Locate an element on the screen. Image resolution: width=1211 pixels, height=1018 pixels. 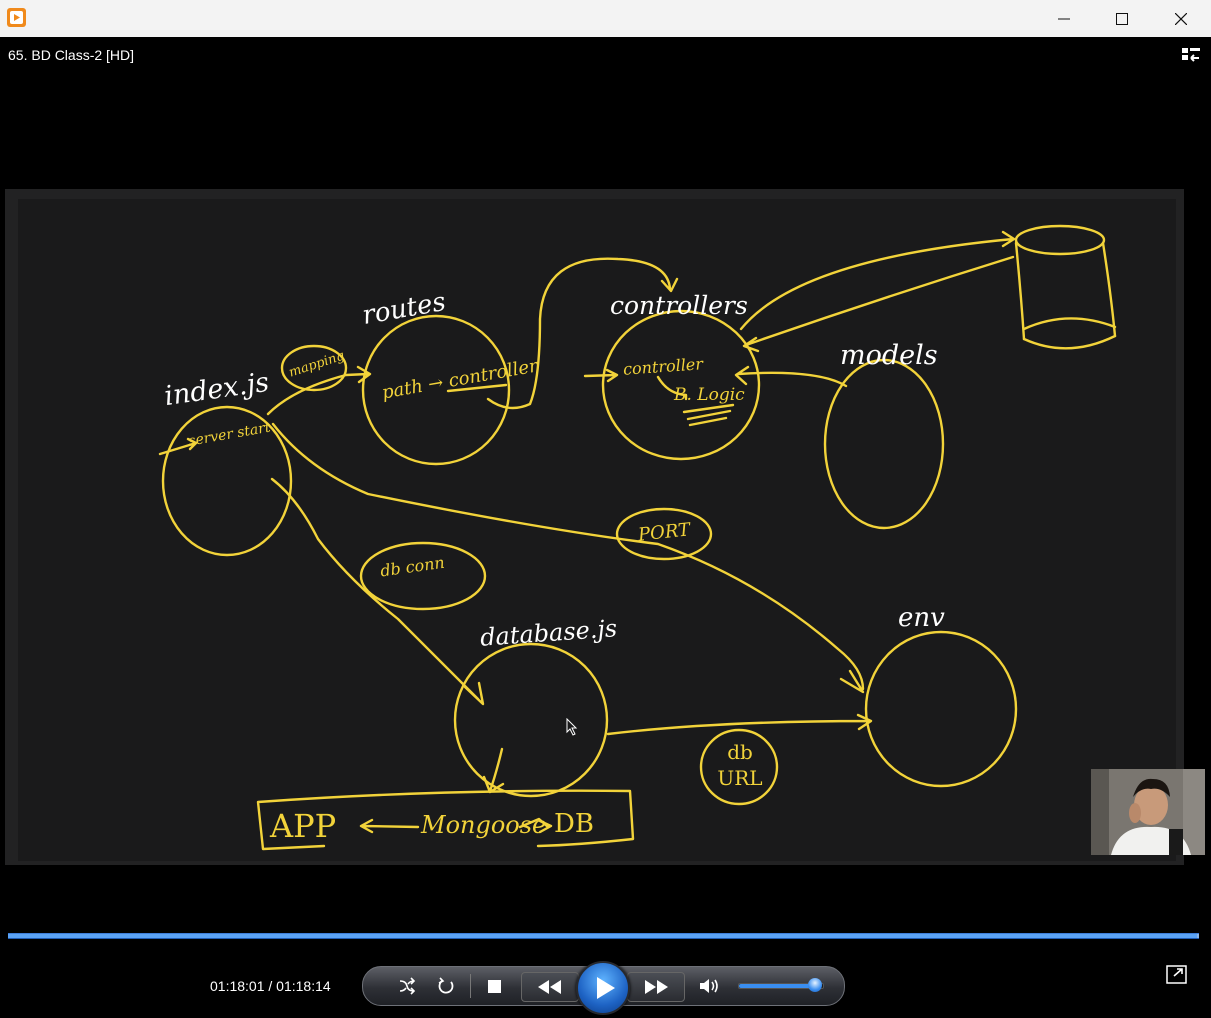
title-bar is located at coordinates (605, 18).